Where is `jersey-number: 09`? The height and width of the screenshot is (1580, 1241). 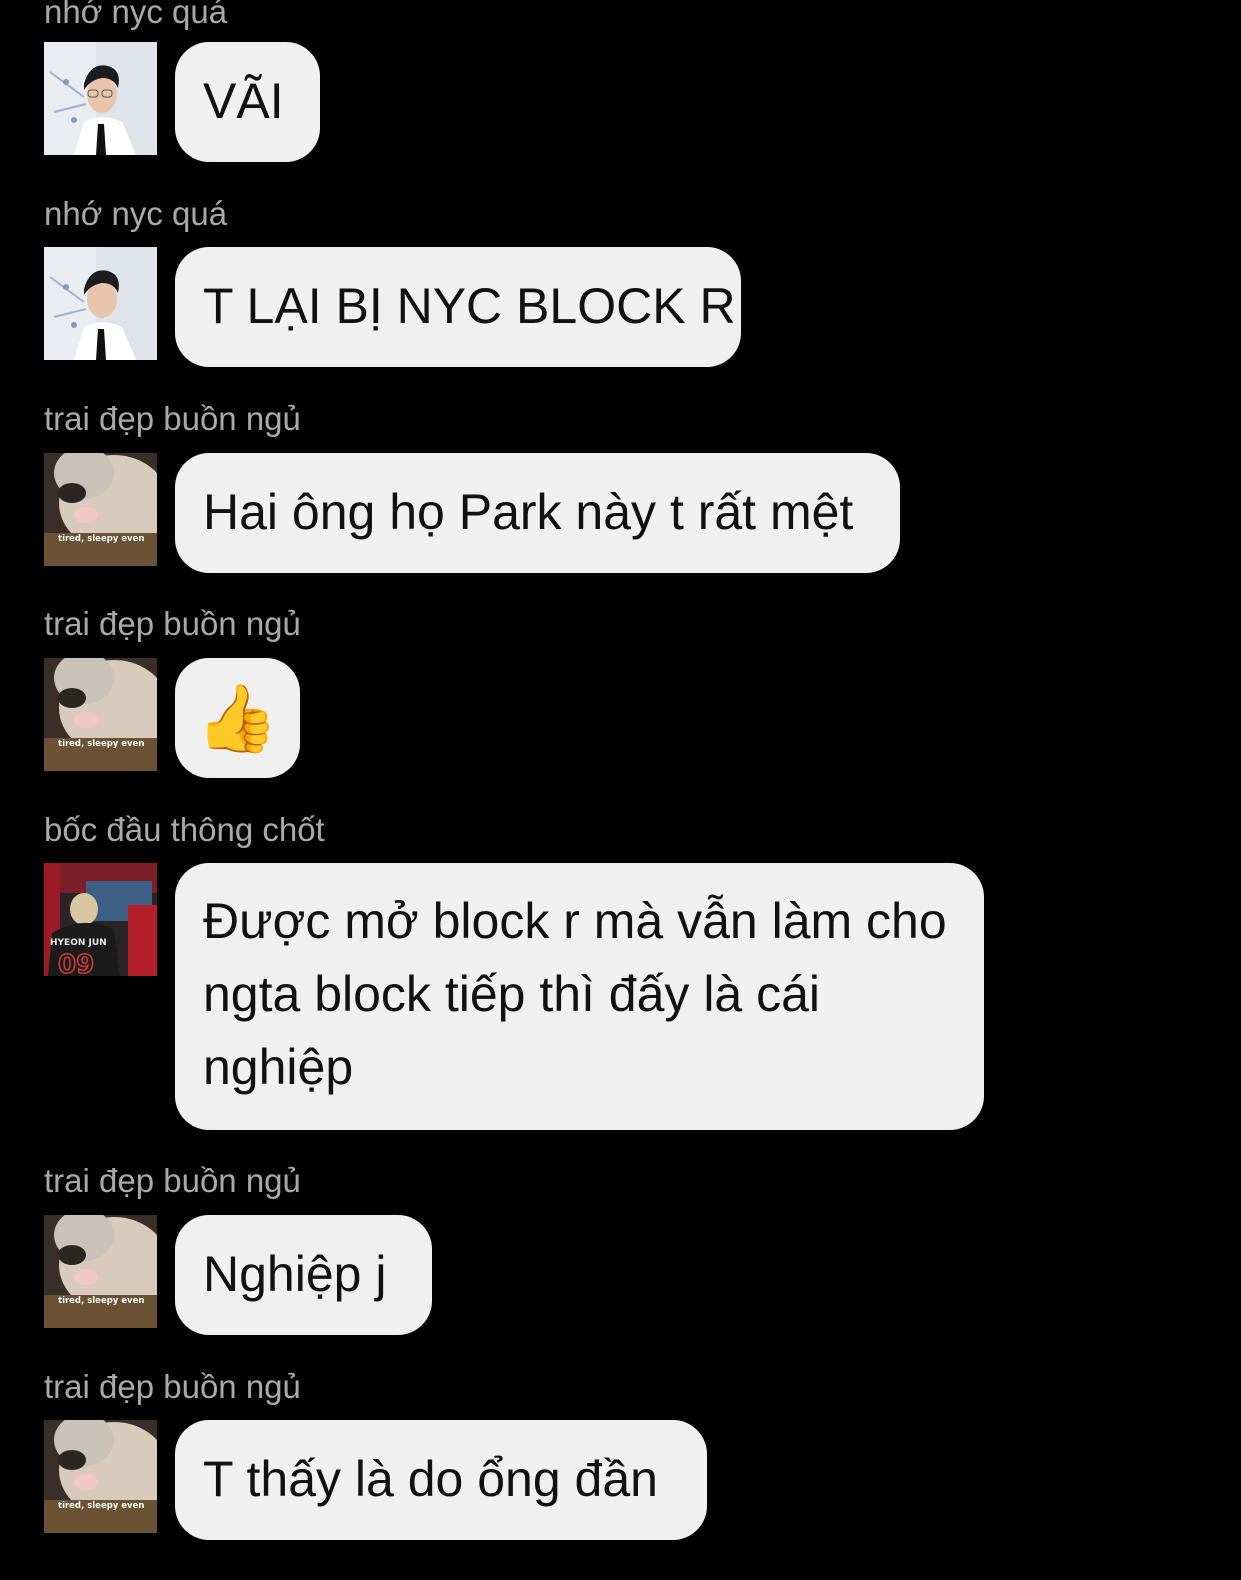
jersey-number: 09 is located at coordinates (76, 963).